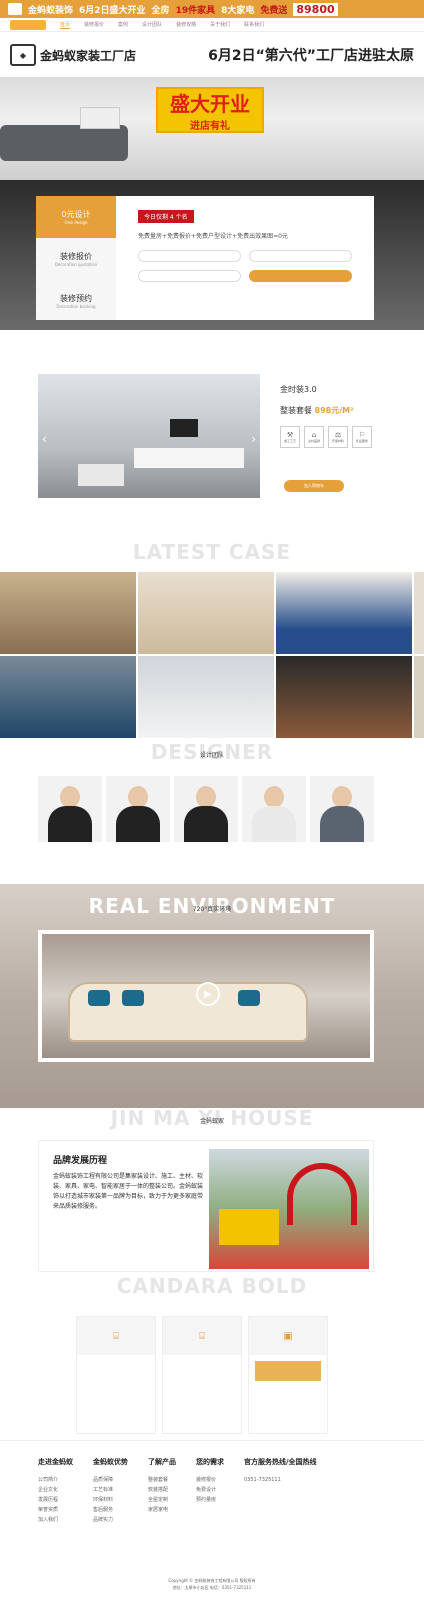 Image resolution: width=424 pixels, height=1600 pixels. Describe the element at coordinates (94, 24) in the screenshot. I see `nav-item-quote: 装修报价` at that location.